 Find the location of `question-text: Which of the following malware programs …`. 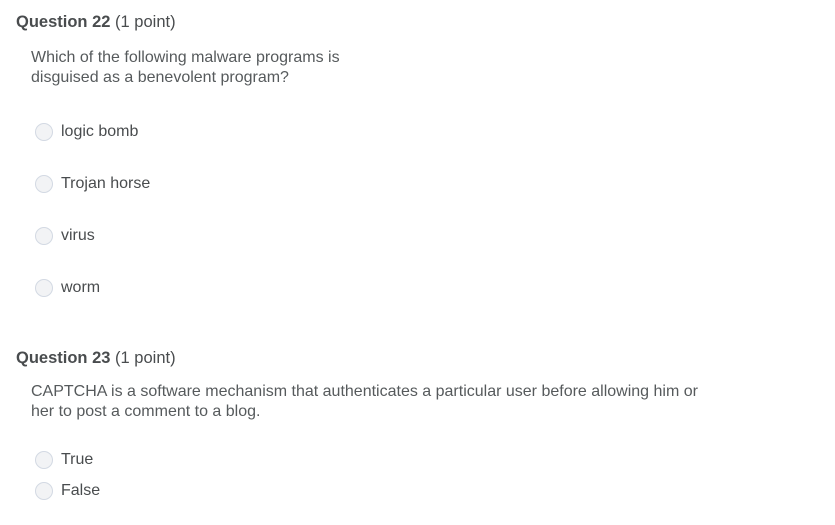

question-text: Which of the following malware programs … is located at coordinates (185, 68).